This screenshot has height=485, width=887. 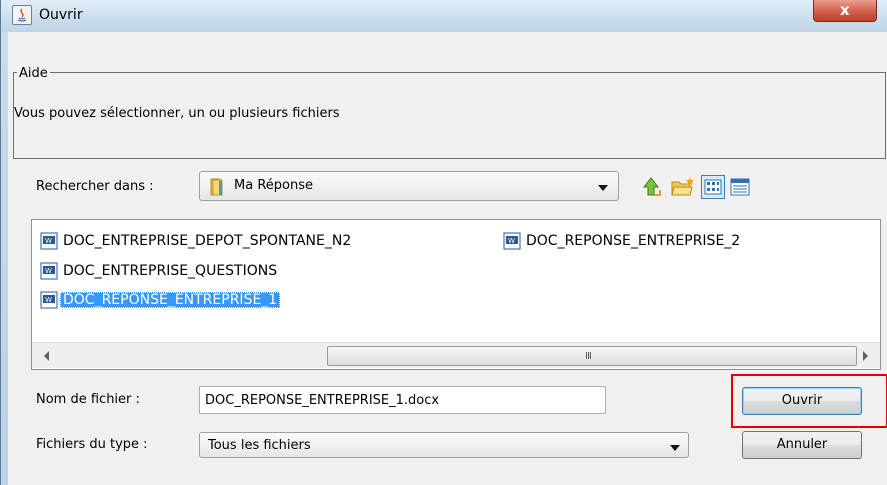 What do you see at coordinates (92, 444) in the screenshot?
I see `filetype-label: Fichiers du type :` at bounding box center [92, 444].